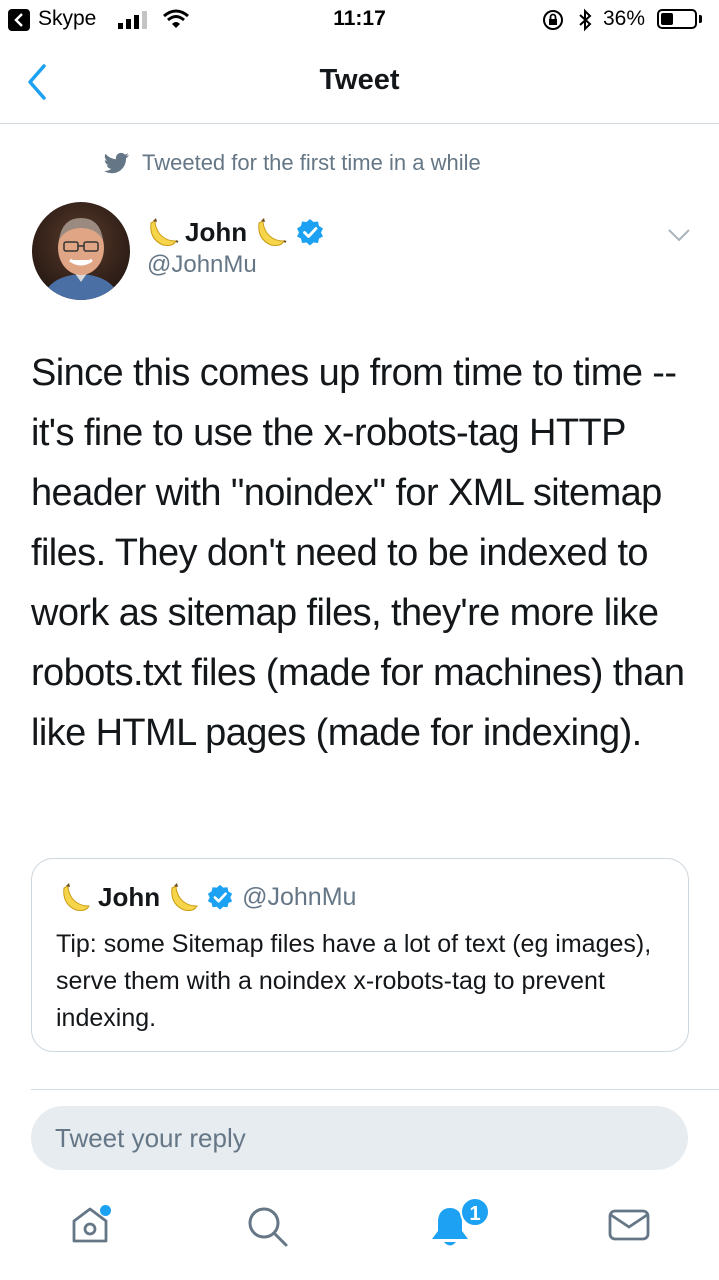 This screenshot has width=719, height=1280. I want to click on quoted-author-name: John, so click(129, 896).